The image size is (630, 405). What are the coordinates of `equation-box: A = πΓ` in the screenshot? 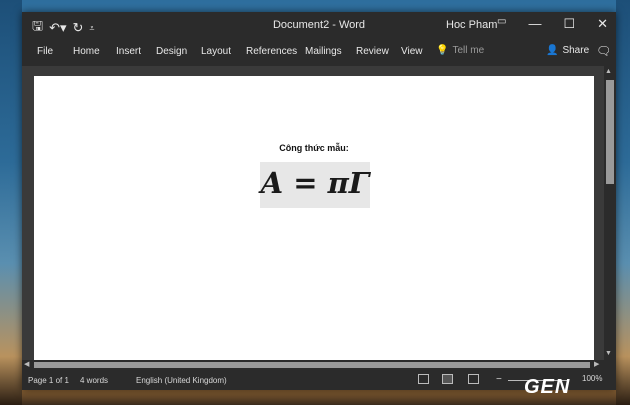 It's located at (315, 185).